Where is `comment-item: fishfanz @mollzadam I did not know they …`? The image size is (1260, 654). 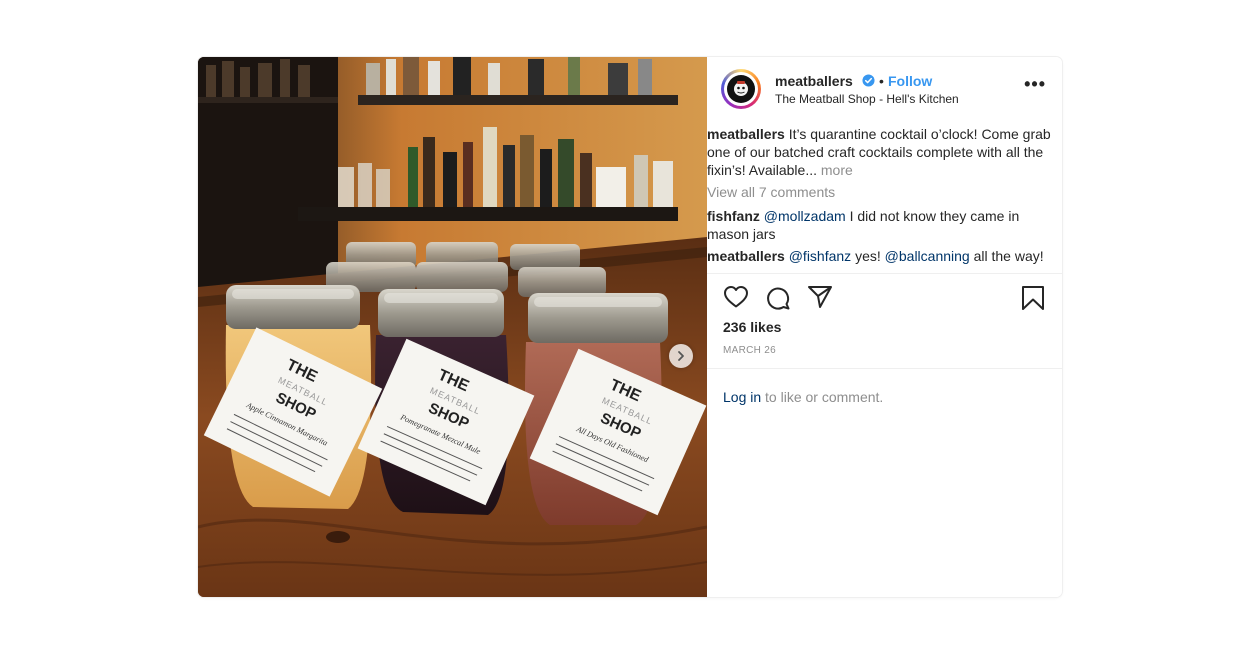
comment-item: fishfanz @mollzadam I did not know they … is located at coordinates (883, 225).